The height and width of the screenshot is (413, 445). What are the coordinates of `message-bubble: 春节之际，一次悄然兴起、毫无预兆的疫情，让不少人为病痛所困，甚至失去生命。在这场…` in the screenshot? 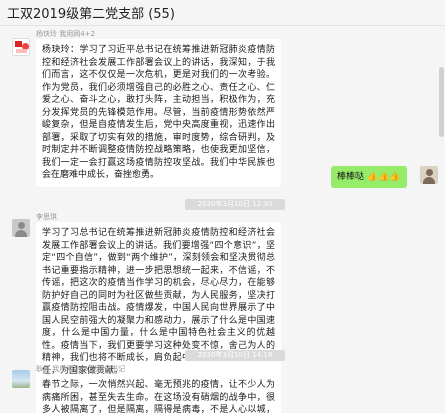 It's located at (158, 393).